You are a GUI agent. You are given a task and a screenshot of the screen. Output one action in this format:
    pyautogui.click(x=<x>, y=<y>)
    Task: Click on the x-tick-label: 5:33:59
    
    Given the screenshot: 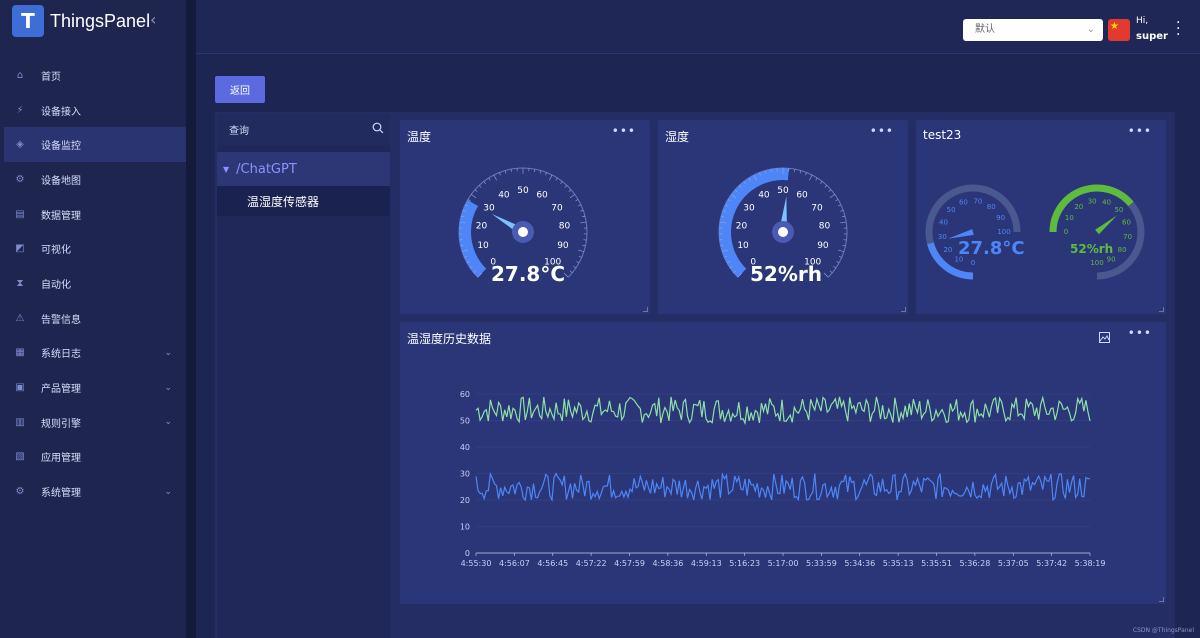 What is the action you would take?
    pyautogui.click(x=821, y=563)
    